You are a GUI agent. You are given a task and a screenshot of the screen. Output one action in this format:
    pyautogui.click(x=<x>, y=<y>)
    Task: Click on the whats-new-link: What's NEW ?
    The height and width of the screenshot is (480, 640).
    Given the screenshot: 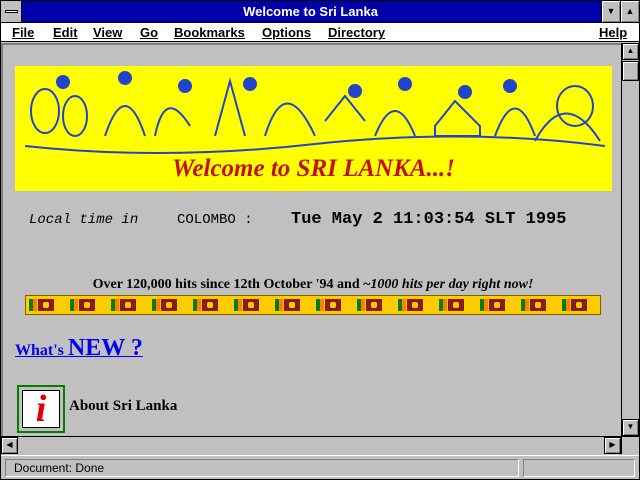 What is the action you would take?
    pyautogui.click(x=79, y=348)
    